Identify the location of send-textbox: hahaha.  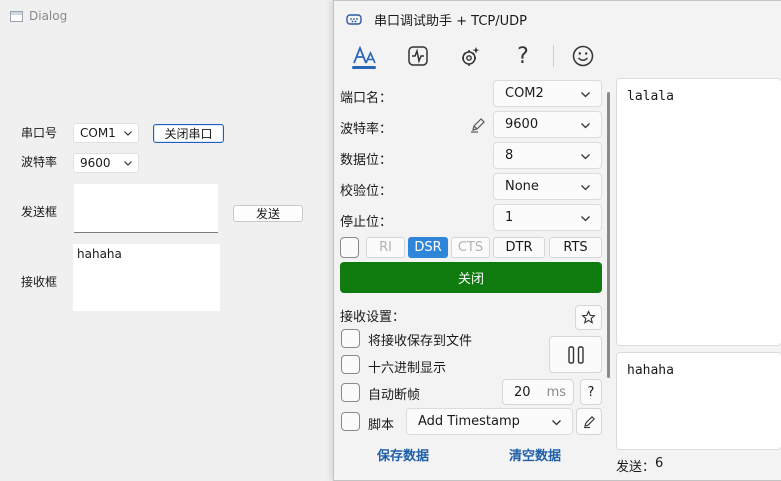
(698, 401).